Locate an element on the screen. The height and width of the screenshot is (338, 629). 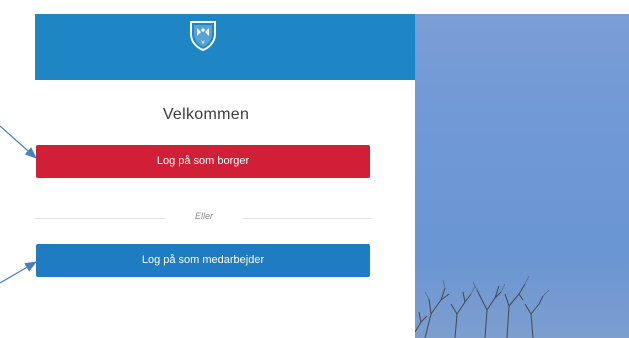
divider-line-left is located at coordinates (100, 218).